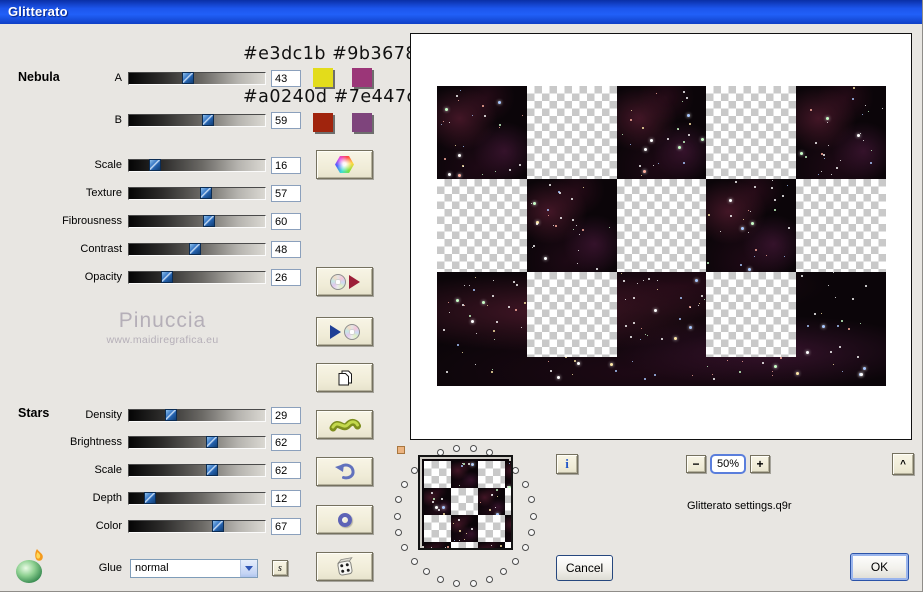  I want to click on copy-button, so click(344, 377).